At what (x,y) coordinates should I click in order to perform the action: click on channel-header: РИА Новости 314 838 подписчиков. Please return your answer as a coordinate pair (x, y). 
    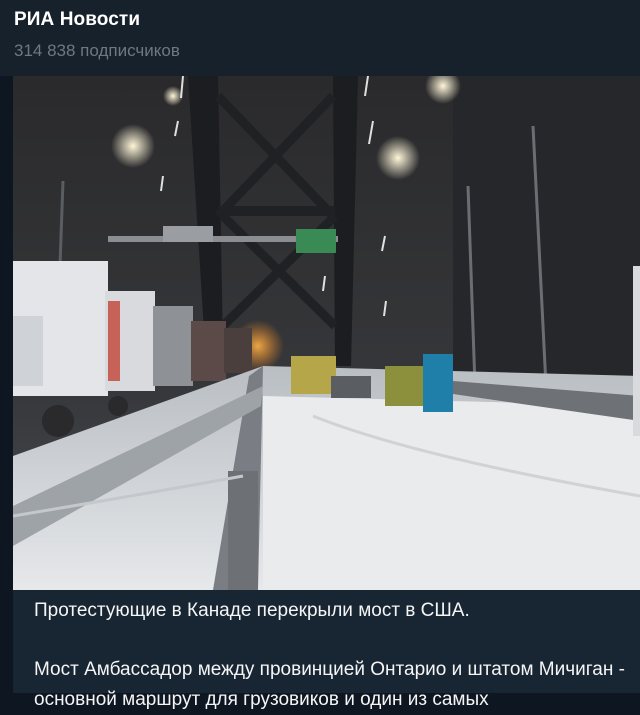
    Looking at the image, I should click on (320, 38).